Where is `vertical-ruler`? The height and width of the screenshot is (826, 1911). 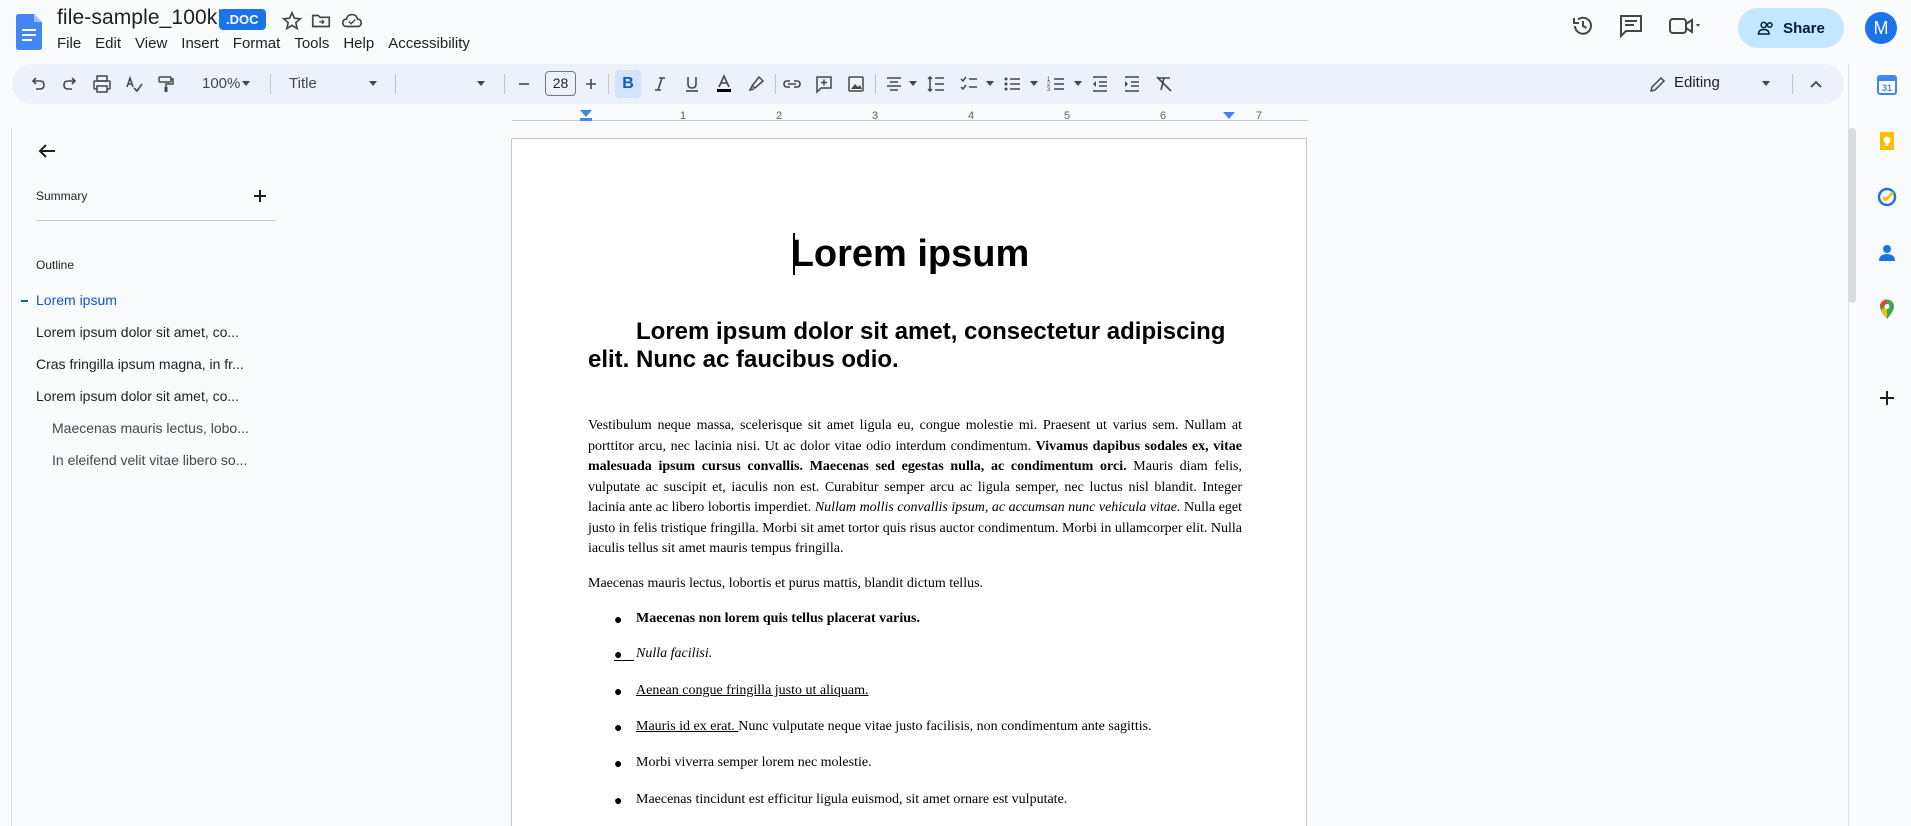 vertical-ruler is located at coordinates (6, 477).